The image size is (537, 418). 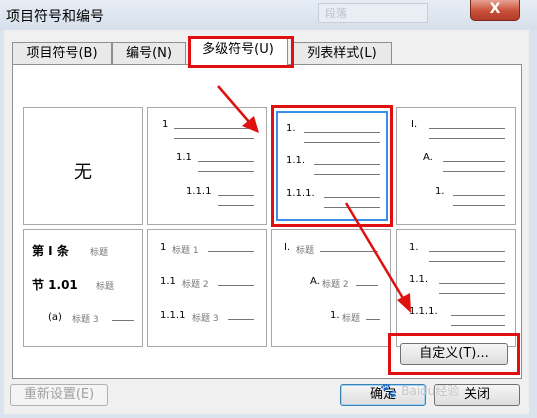 I want to click on heading-label: 标题 1, so click(x=185, y=251).